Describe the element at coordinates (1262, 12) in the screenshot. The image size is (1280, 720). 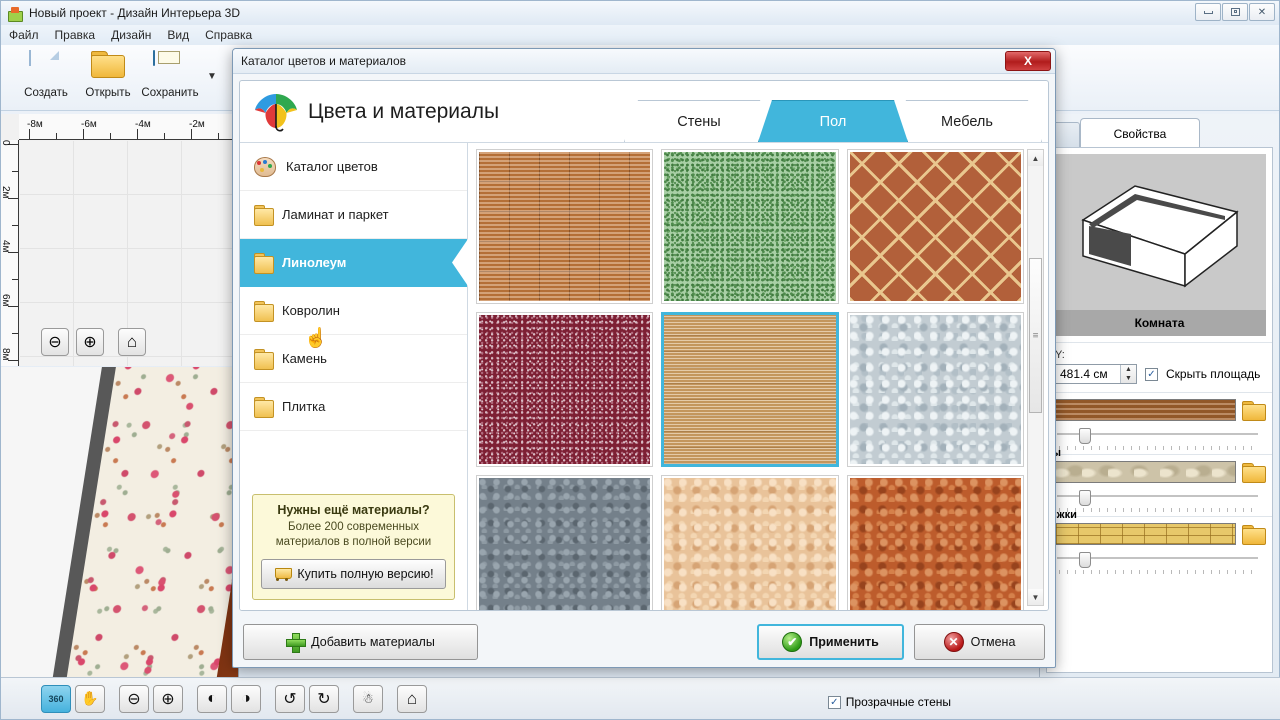
I see `close-button: ✕` at that location.